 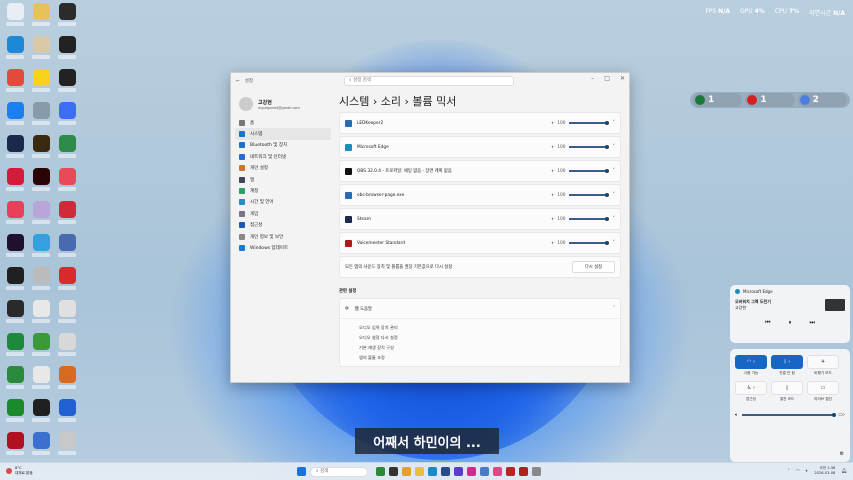 What do you see at coordinates (812, 323) in the screenshot?
I see `next-button: ⏭` at bounding box center [812, 323].